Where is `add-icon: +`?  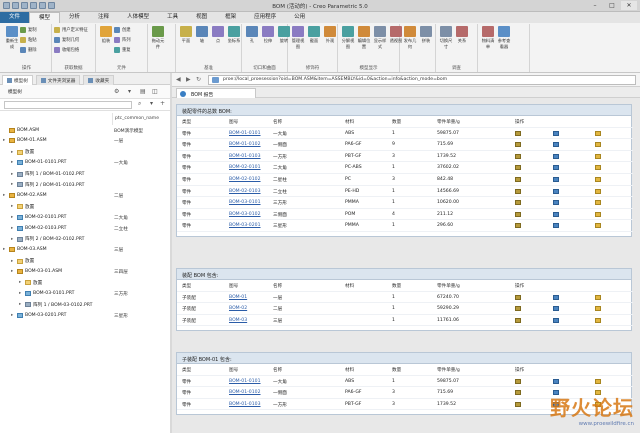
add-icon: + is located at coordinates (162, 103).